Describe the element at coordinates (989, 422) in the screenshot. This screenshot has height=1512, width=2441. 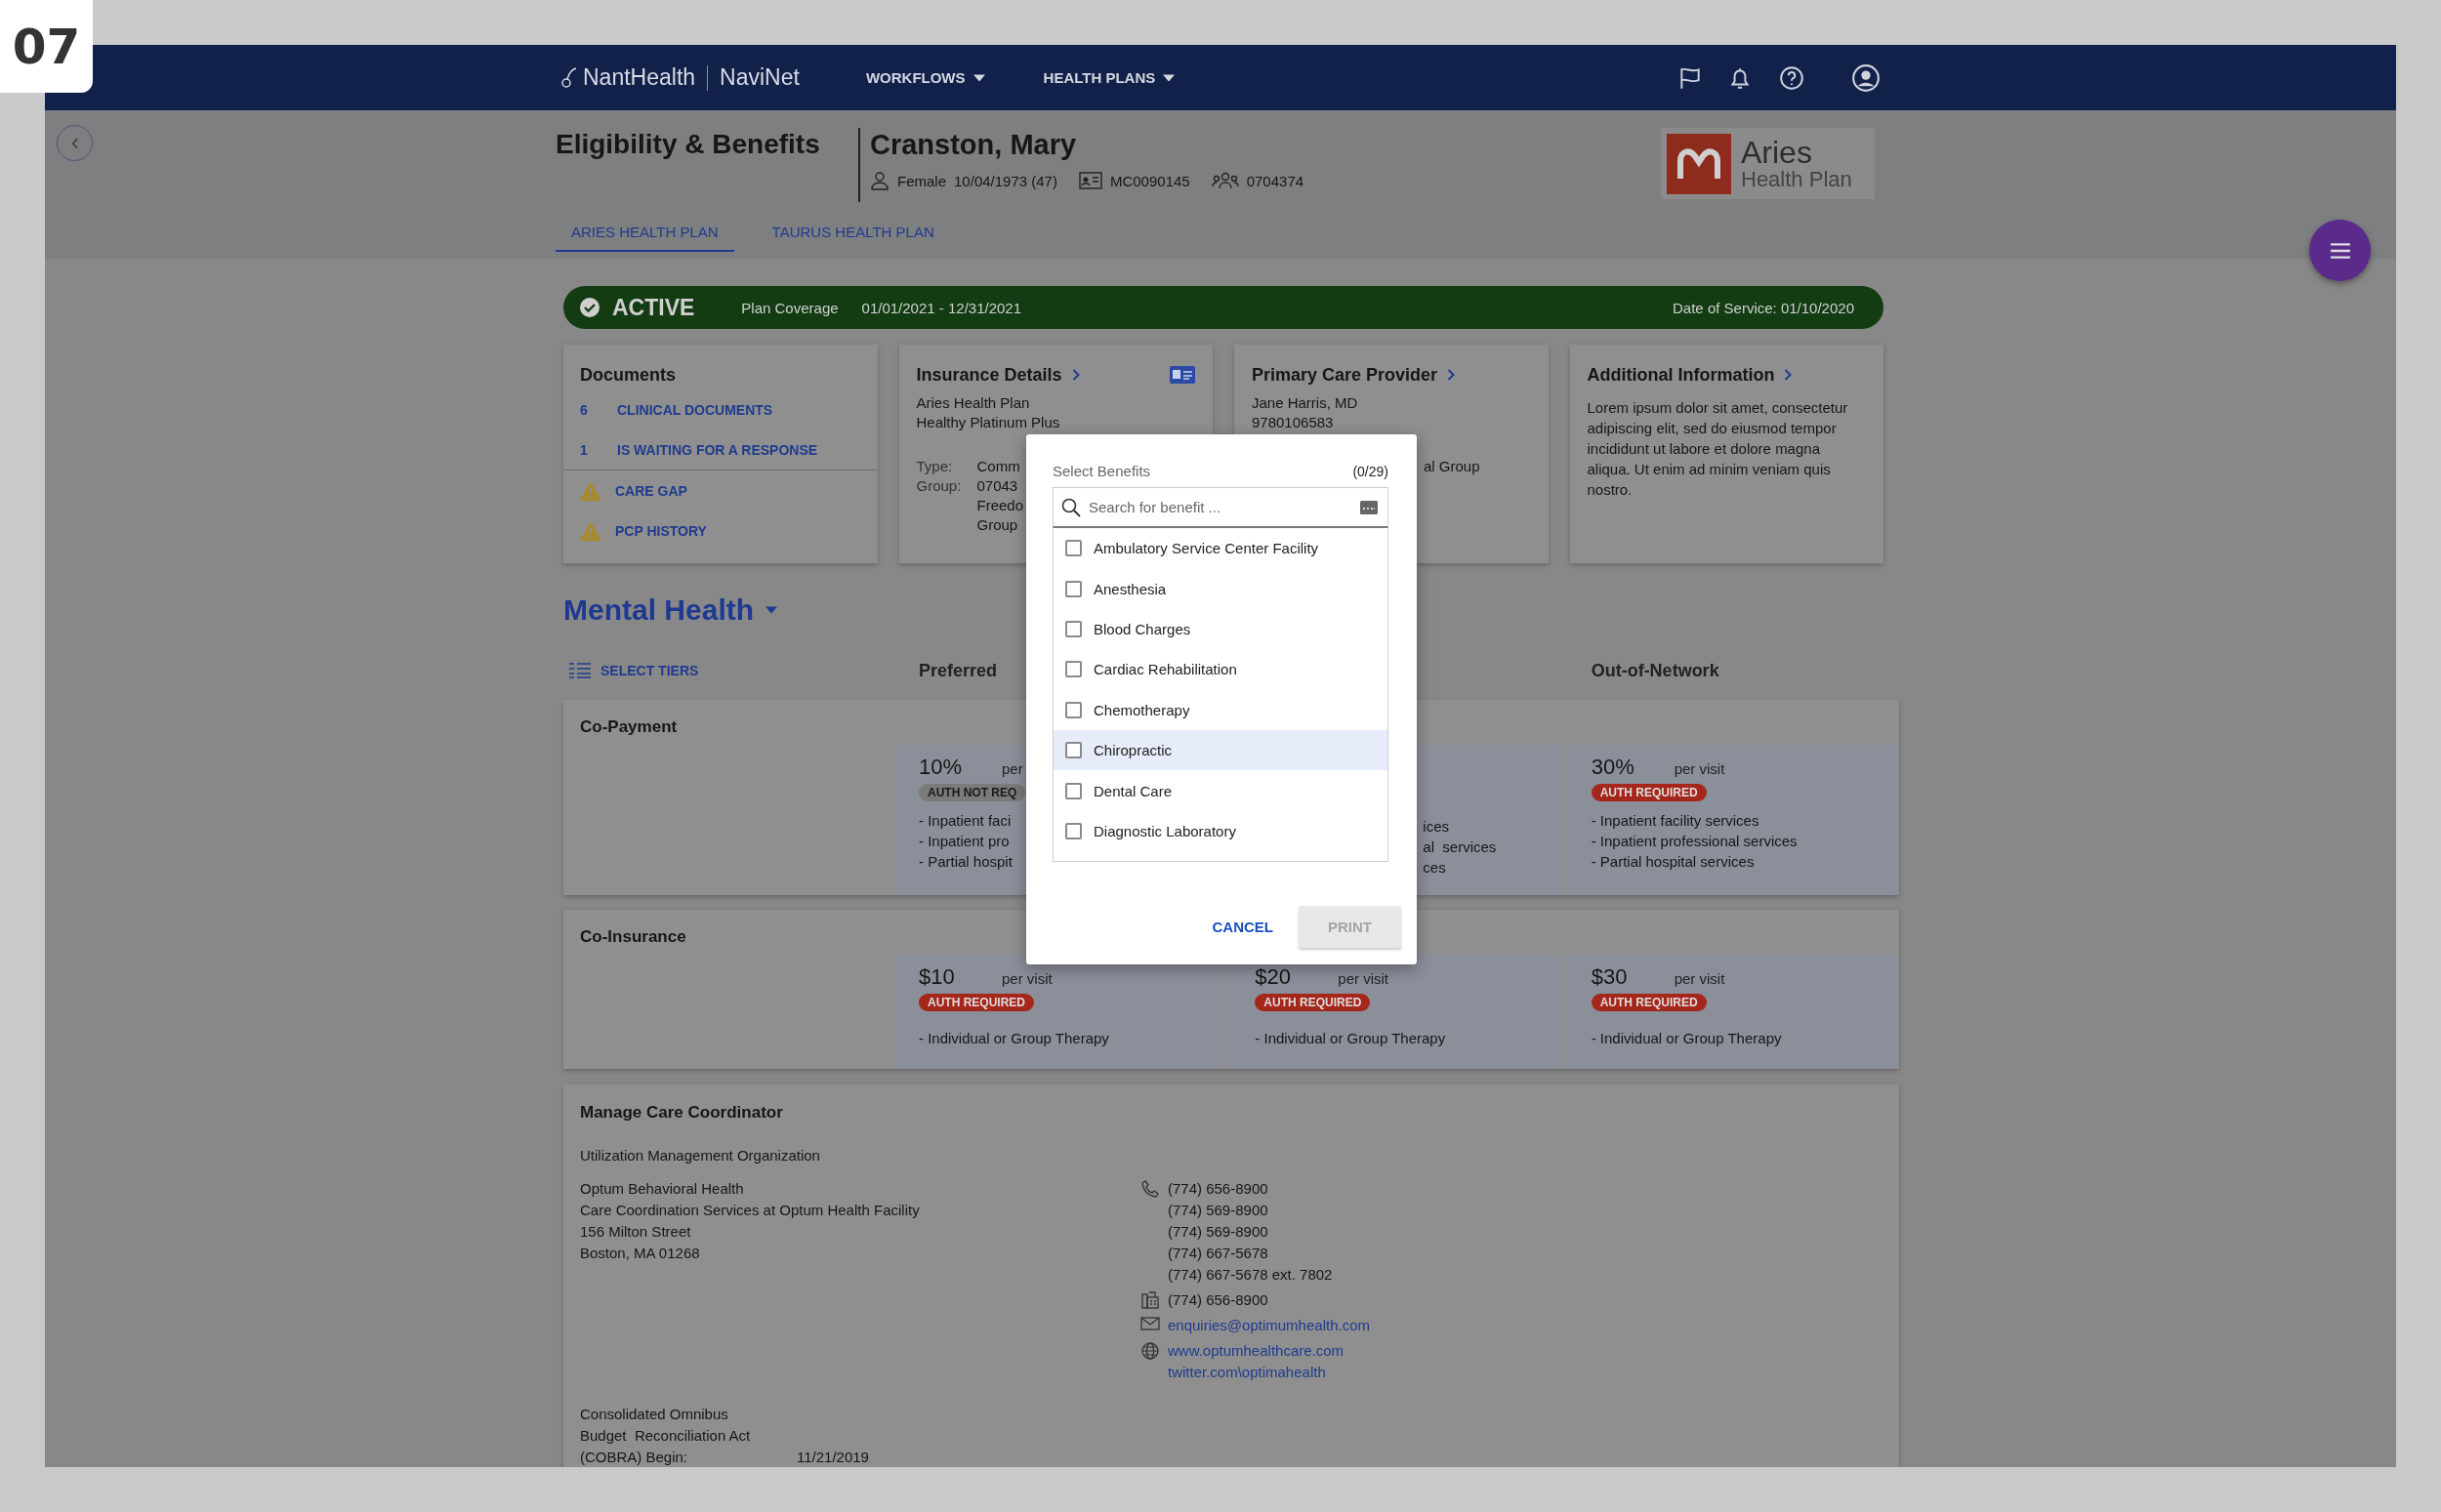
I see `plan-detail: Healthy Platinum Plus` at that location.